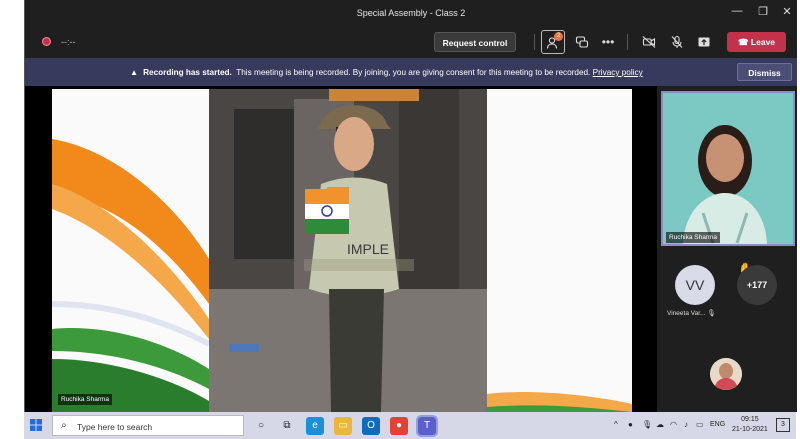 This screenshot has height=439, width=800. What do you see at coordinates (608, 42) in the screenshot?
I see `more-actions-button: •••` at bounding box center [608, 42].